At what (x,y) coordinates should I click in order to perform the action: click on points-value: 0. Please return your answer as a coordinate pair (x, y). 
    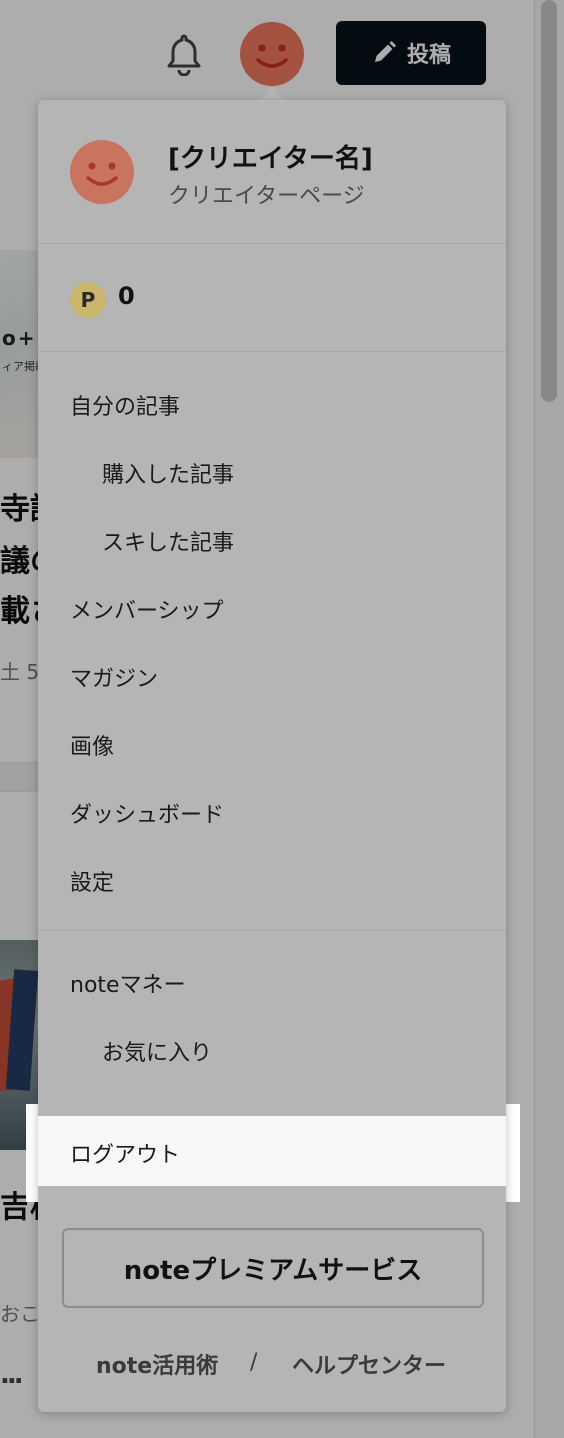
    Looking at the image, I should click on (126, 296).